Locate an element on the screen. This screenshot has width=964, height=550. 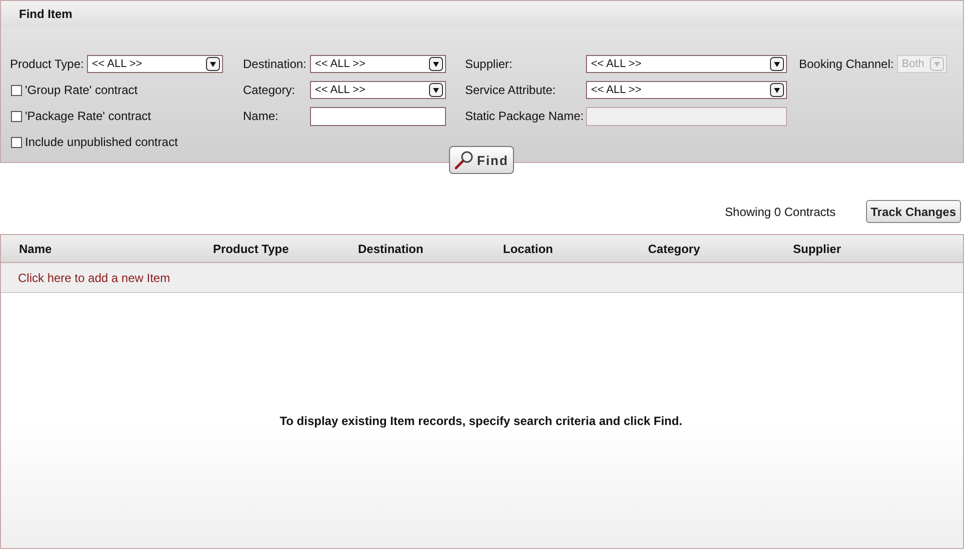
column-header: Location is located at coordinates (528, 249).